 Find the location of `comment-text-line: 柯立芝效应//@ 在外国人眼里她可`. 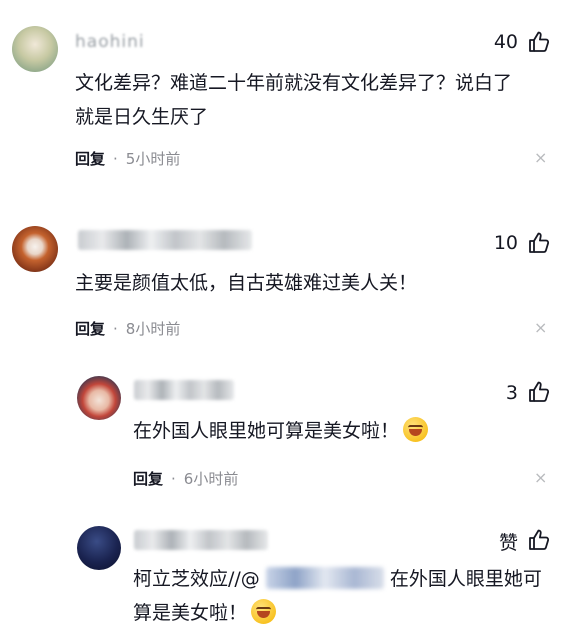

comment-text-line: 柯立芝效应//@ 在外国人眼里她可 is located at coordinates (337, 579).